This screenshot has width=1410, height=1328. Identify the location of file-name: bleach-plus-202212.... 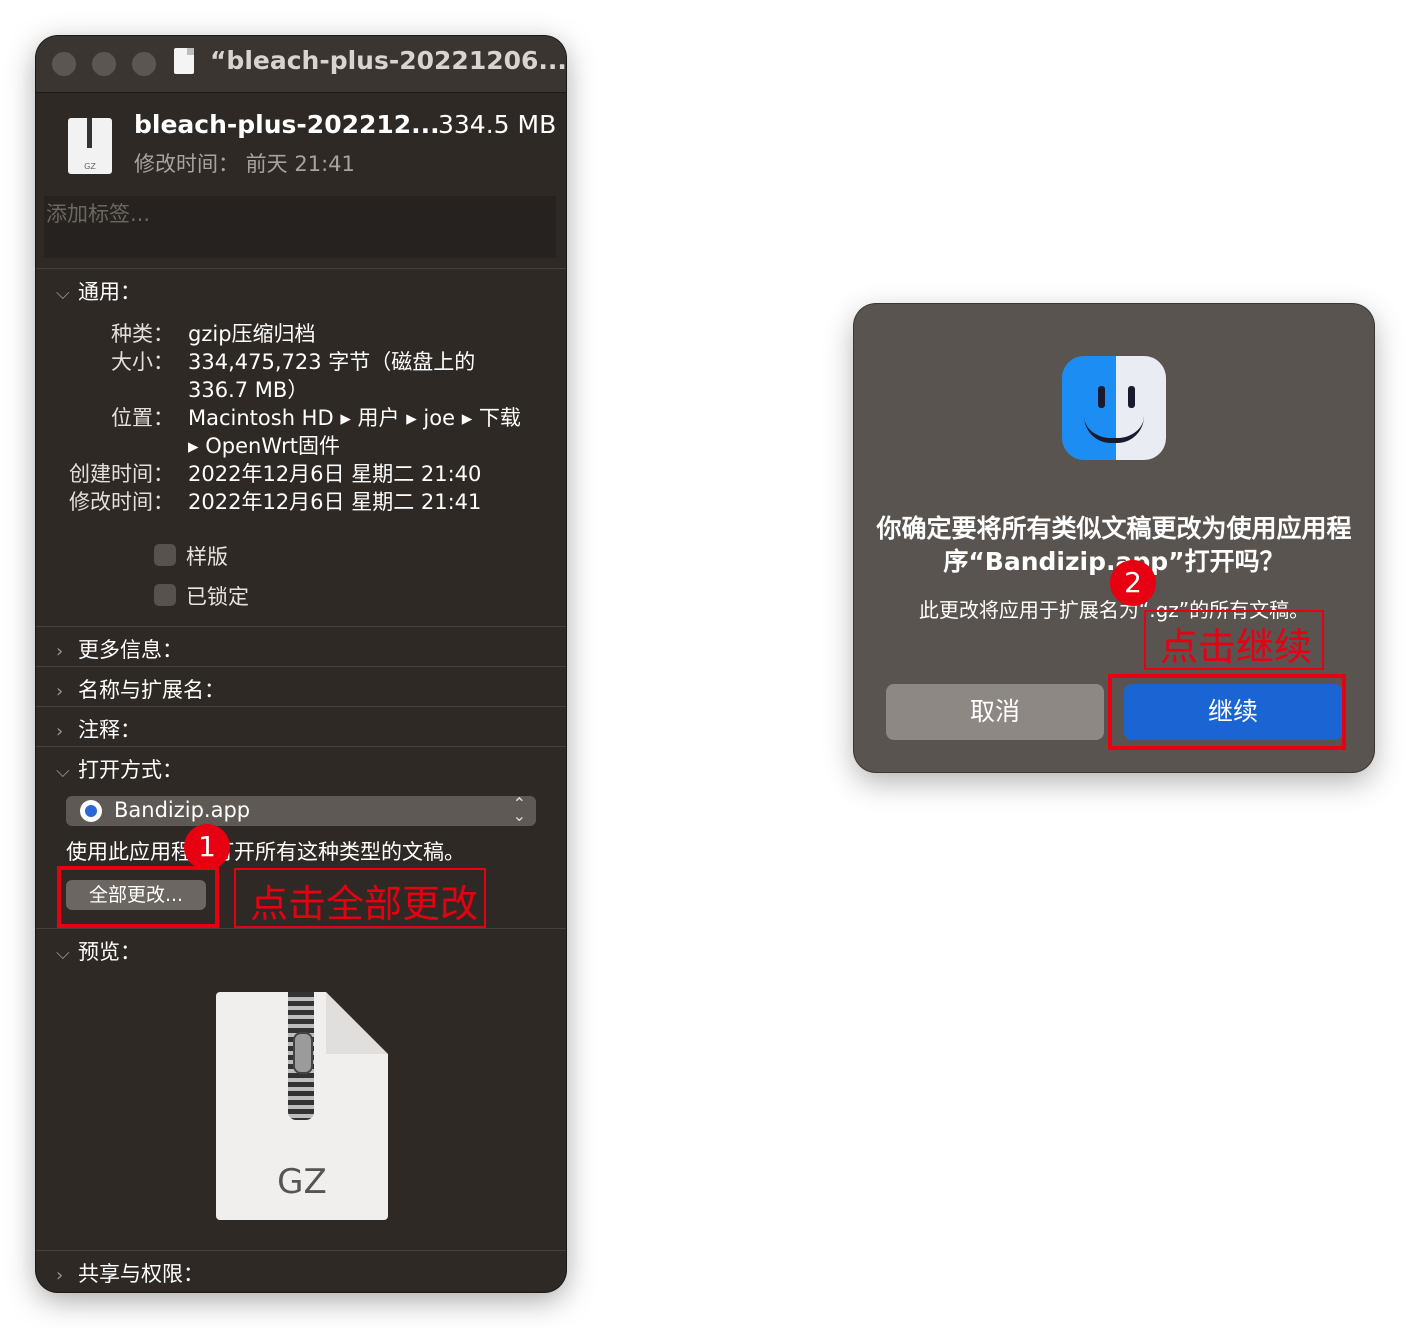
(287, 124).